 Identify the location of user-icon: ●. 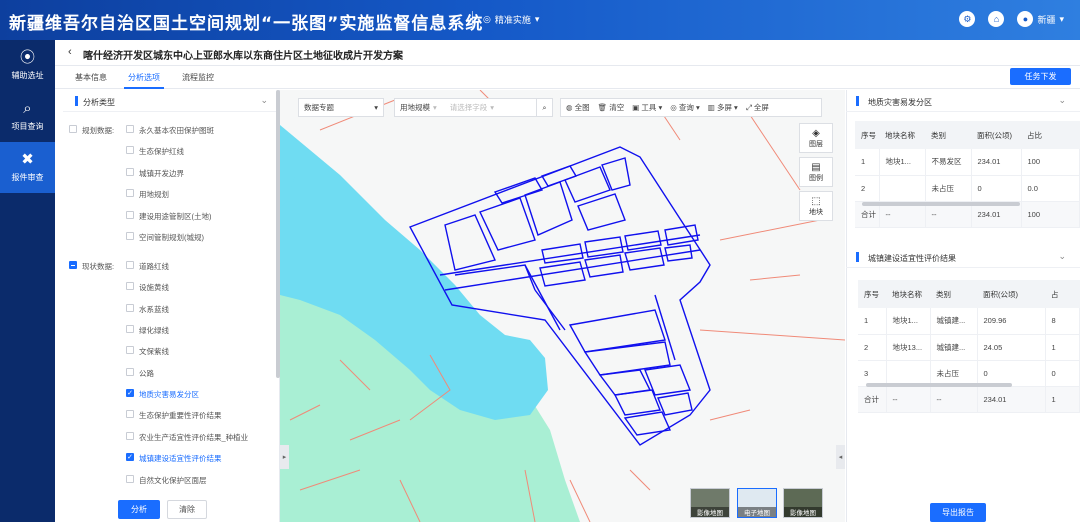
(1025, 19).